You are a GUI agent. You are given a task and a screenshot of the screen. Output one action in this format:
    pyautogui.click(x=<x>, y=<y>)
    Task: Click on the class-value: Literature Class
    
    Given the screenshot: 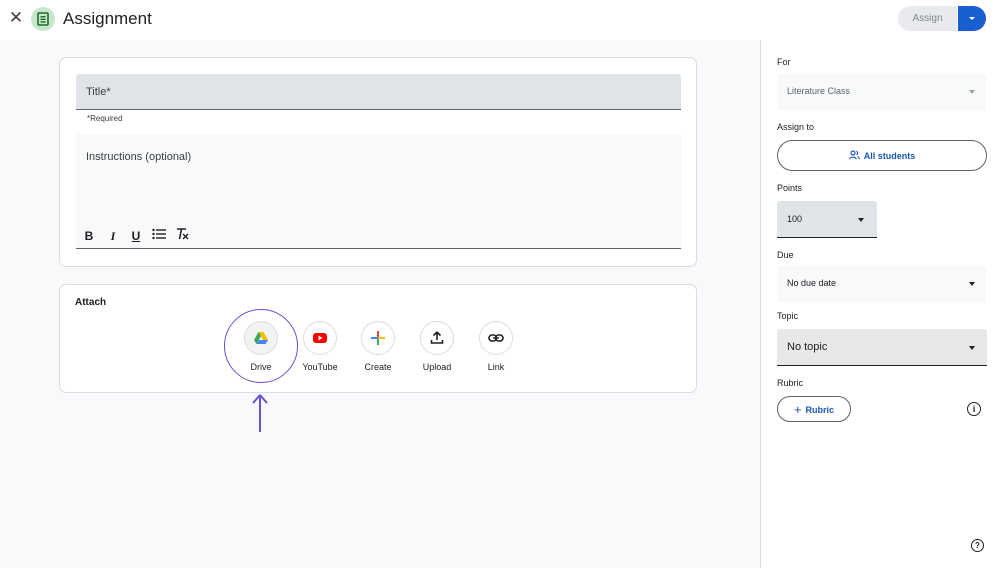 What is the action you would take?
    pyautogui.click(x=819, y=91)
    